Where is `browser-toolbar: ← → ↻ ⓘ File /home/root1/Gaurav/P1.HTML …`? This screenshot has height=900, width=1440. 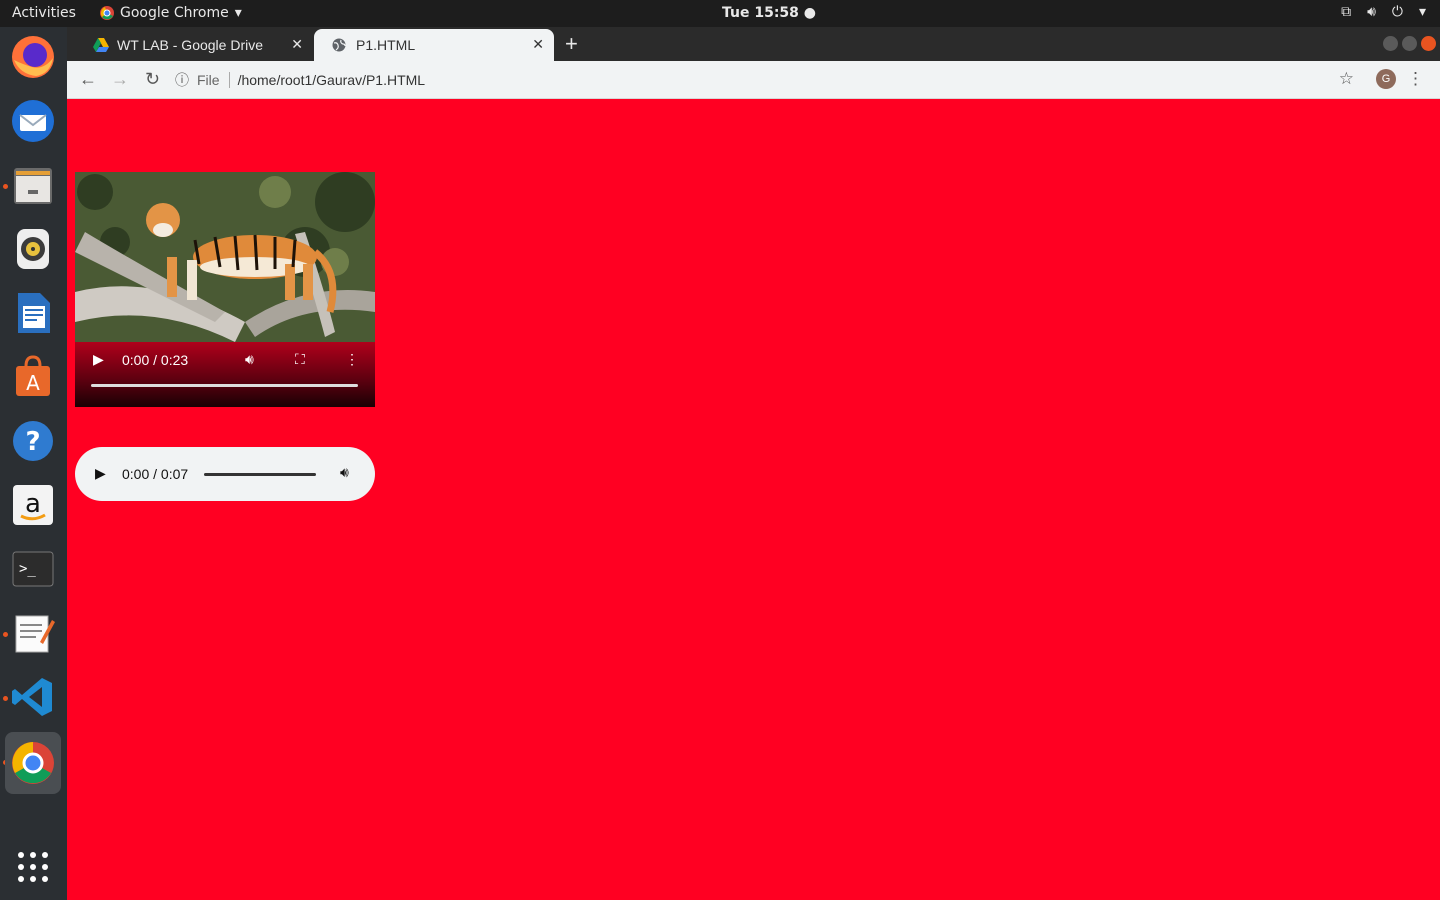
browser-toolbar: ← → ↻ ⓘ File /home/root1/Gaurav/P1.HTML … is located at coordinates (753, 80).